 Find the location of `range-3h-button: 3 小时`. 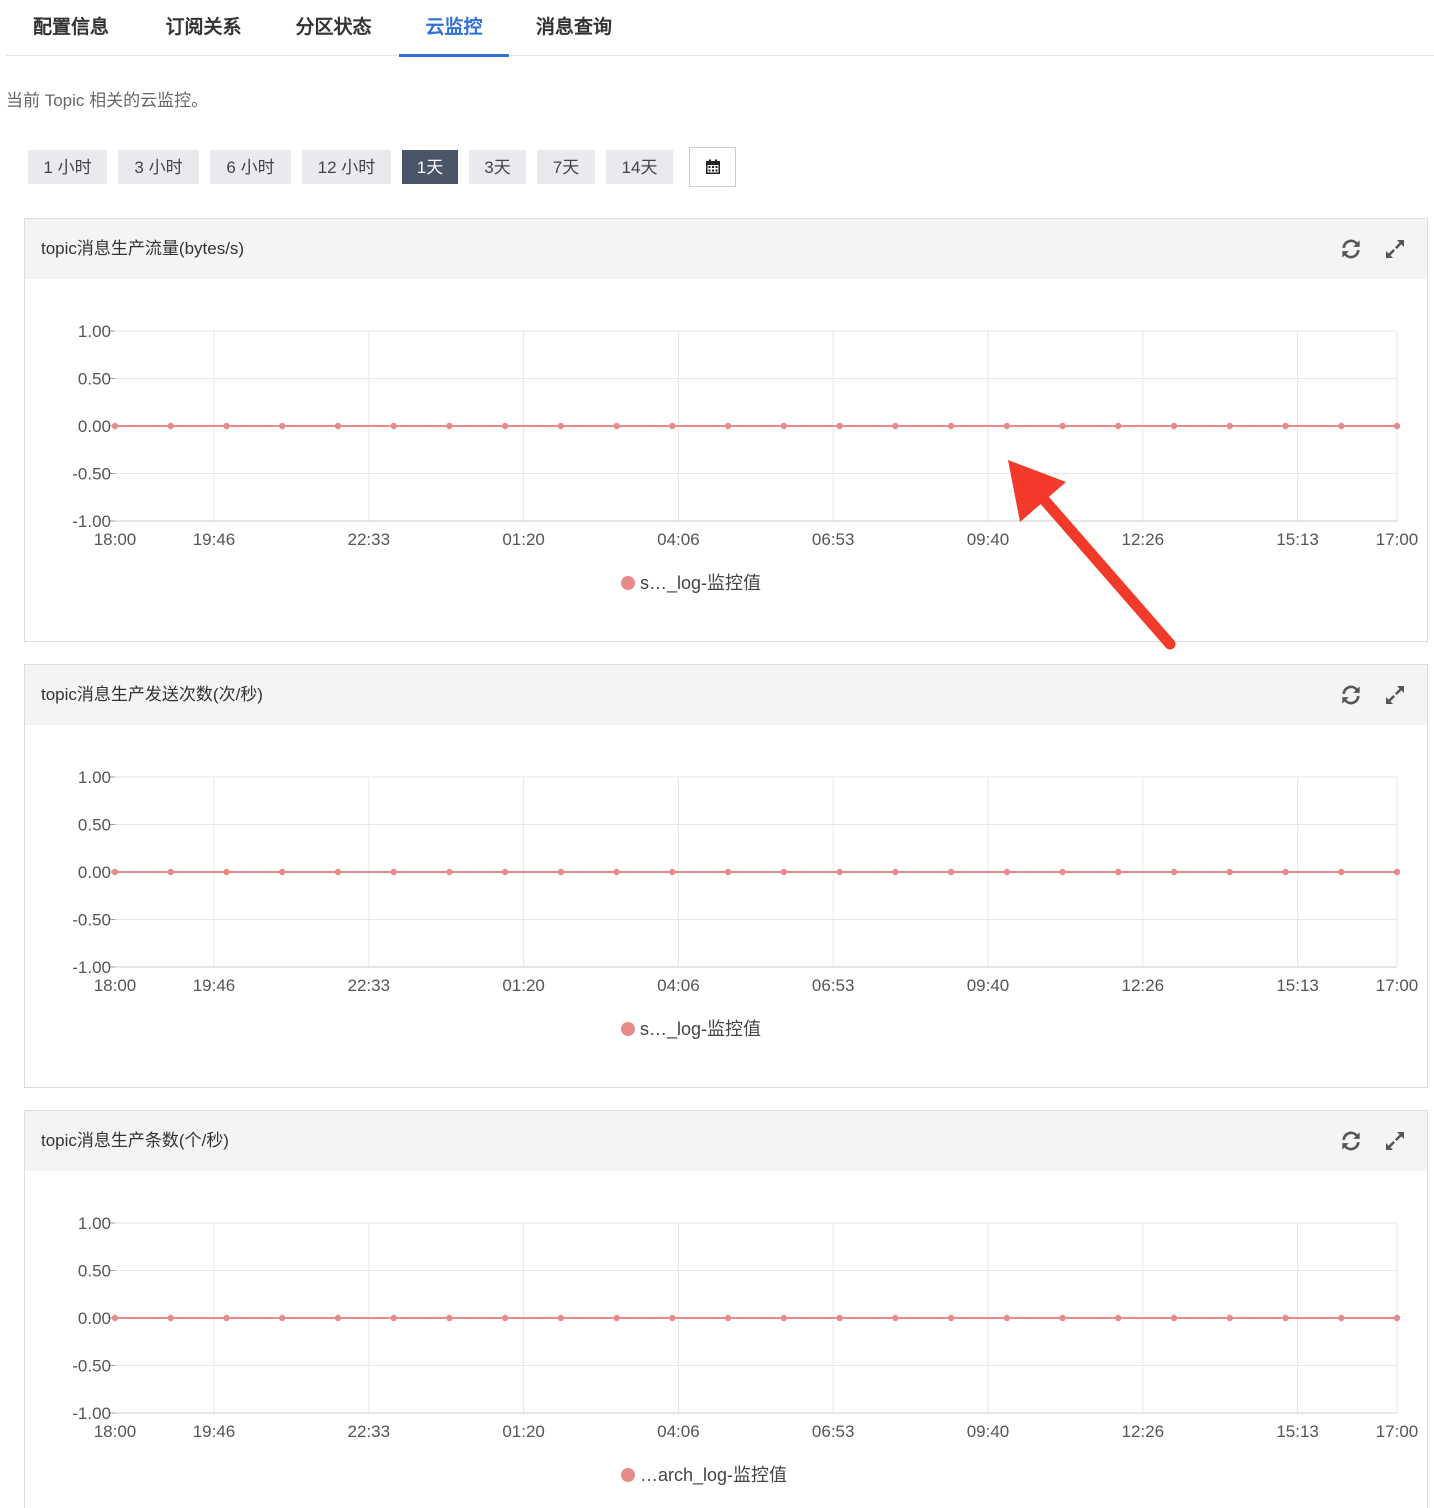

range-3h-button: 3 小时 is located at coordinates (158, 167).